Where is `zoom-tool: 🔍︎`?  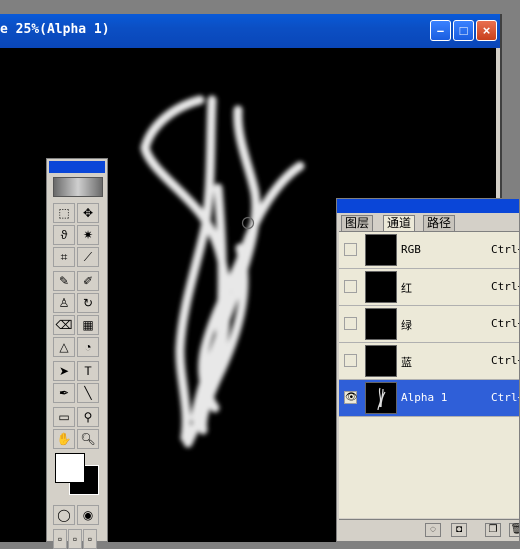
zoom-tool: 🔍︎ is located at coordinates (88, 439).